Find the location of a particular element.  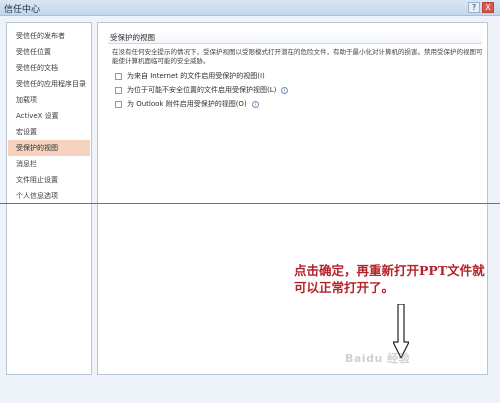

option-outlook-attachments: 为 Outlook 附件启用受保护的视图(O) i is located at coordinates (187, 104).